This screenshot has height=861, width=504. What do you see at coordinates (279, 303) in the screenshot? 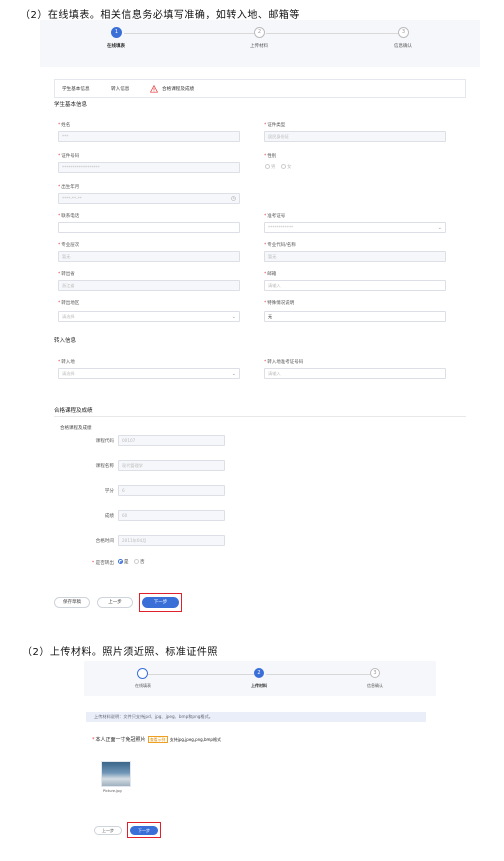
I see `special-note-label: *特殊情况说明` at bounding box center [279, 303].